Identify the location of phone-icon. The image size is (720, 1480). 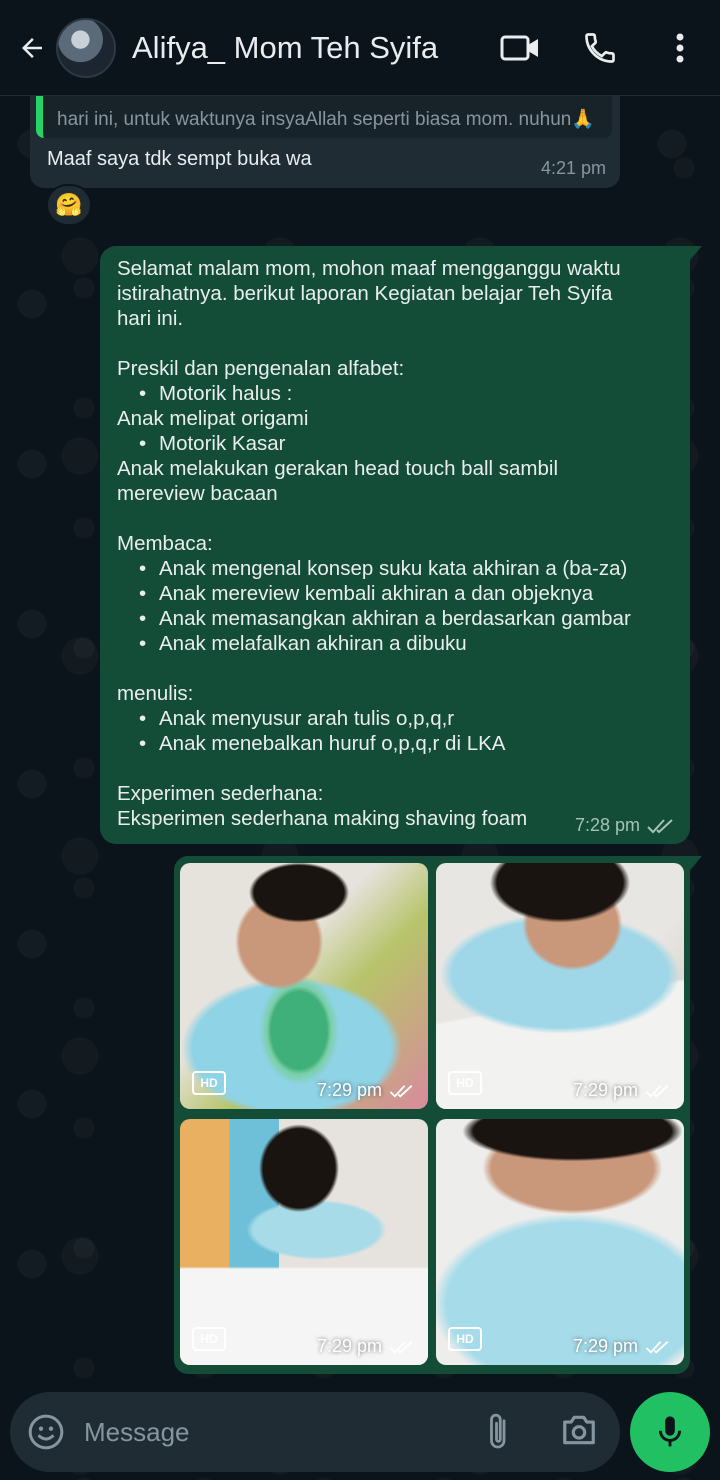
(600, 48).